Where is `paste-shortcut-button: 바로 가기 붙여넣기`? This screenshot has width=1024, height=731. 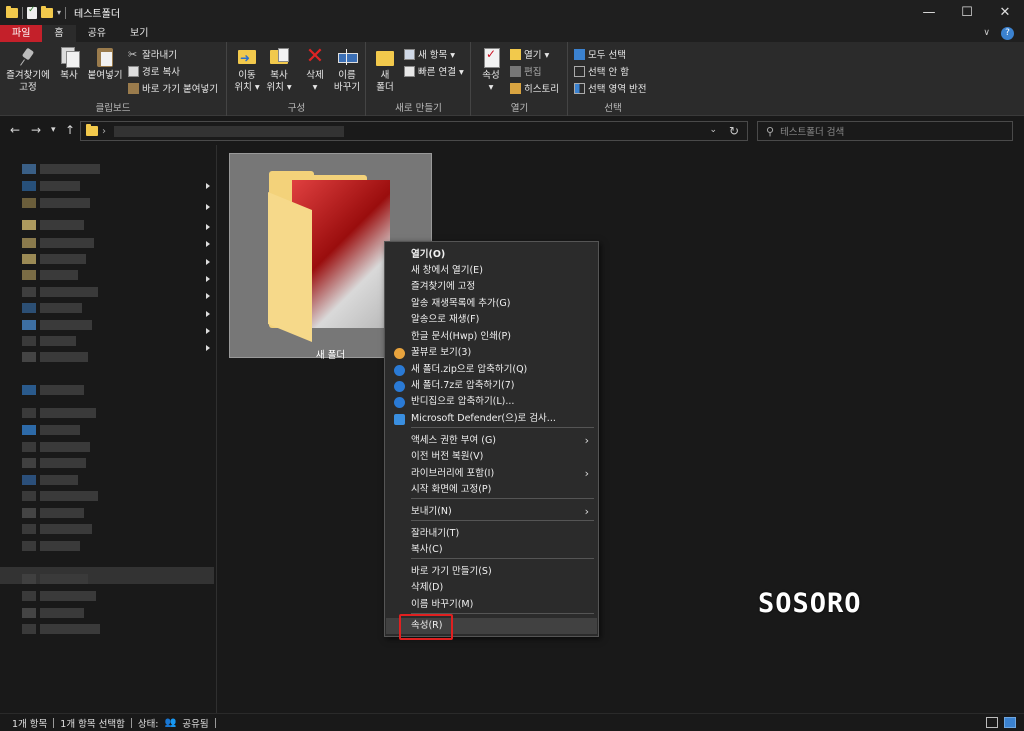
paste-shortcut-button: 바로 가기 붙여넣기 is located at coordinates (173, 88).